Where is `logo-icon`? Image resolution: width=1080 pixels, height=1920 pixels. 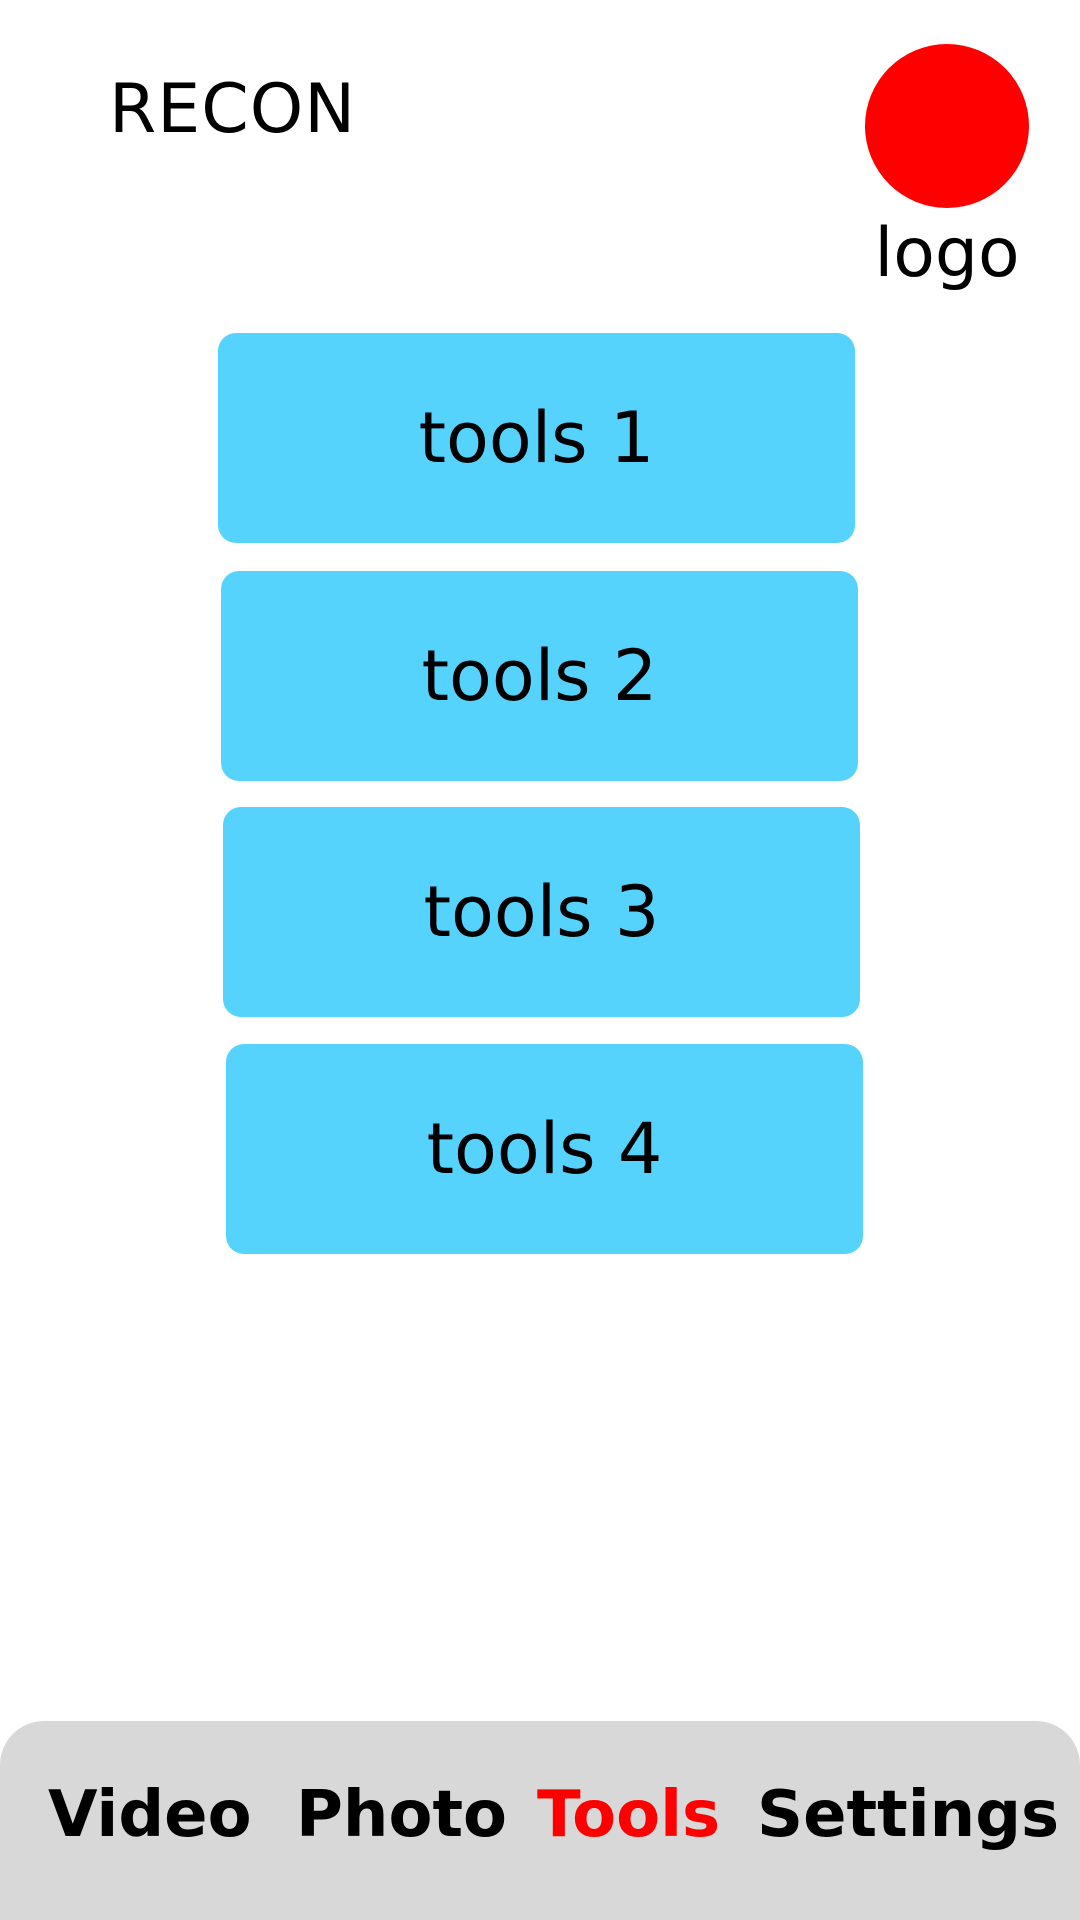 logo-icon is located at coordinates (947, 126).